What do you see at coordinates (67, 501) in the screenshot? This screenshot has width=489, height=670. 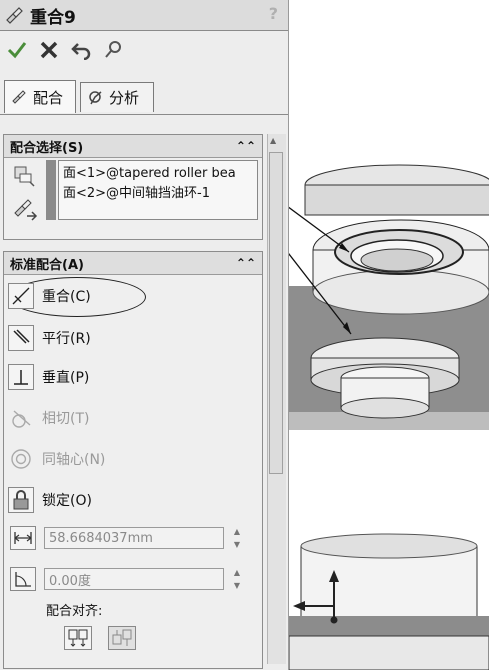 I see `mate-label: 锁定(O)` at bounding box center [67, 501].